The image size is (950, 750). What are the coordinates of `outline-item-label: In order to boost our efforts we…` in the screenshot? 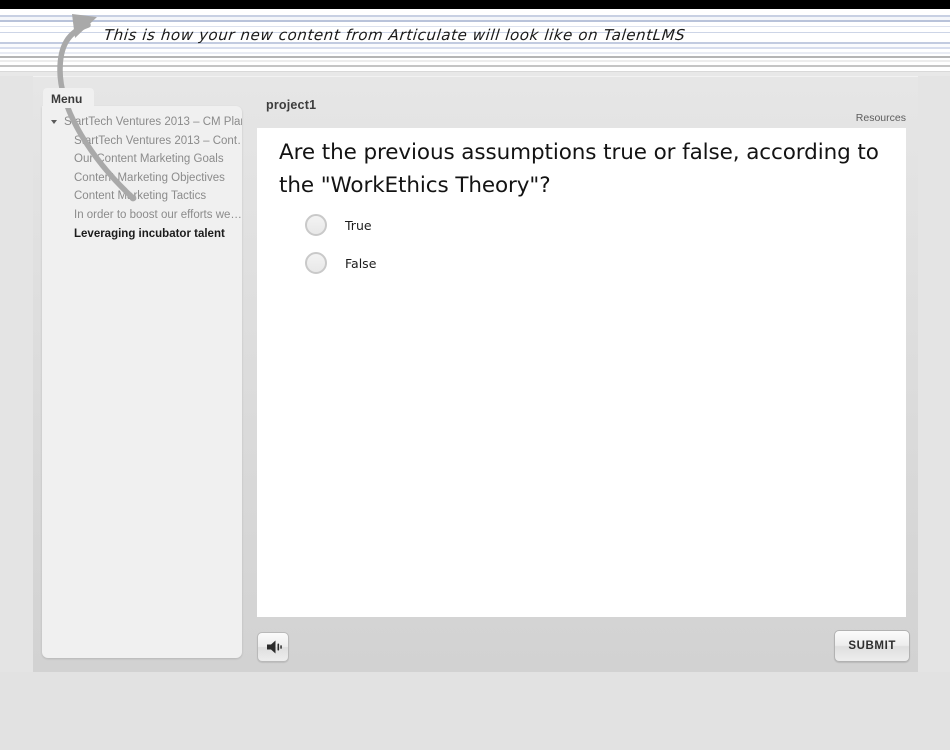 It's located at (158, 214).